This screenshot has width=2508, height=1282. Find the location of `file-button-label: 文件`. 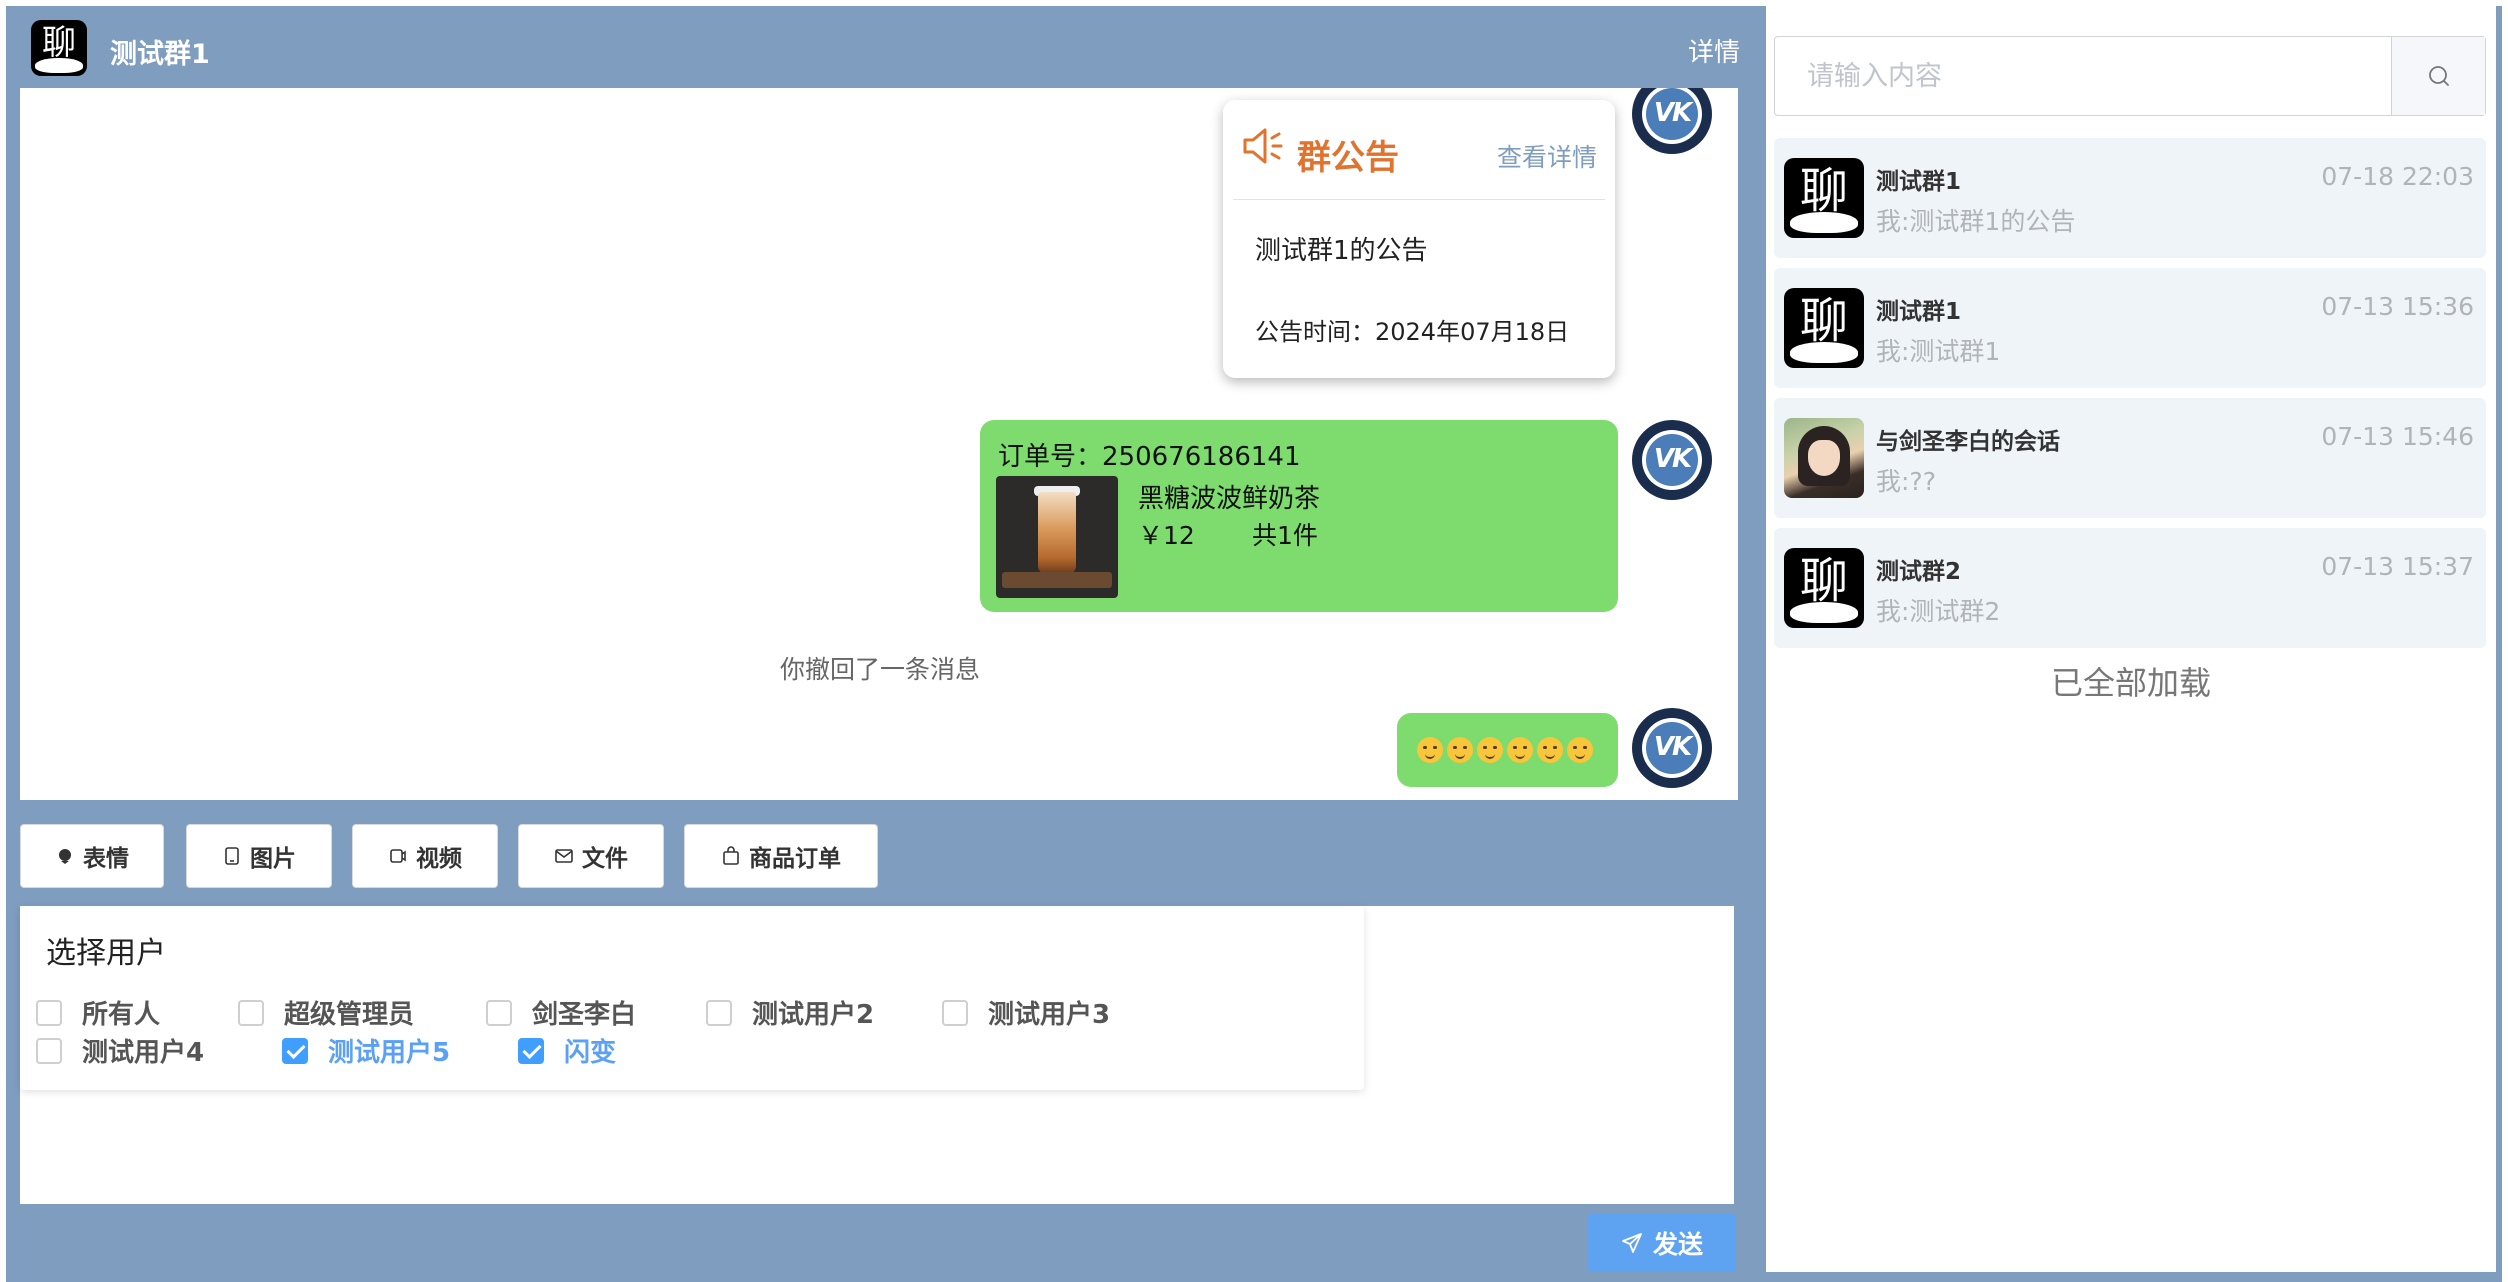

file-button-label: 文件 is located at coordinates (605, 859).